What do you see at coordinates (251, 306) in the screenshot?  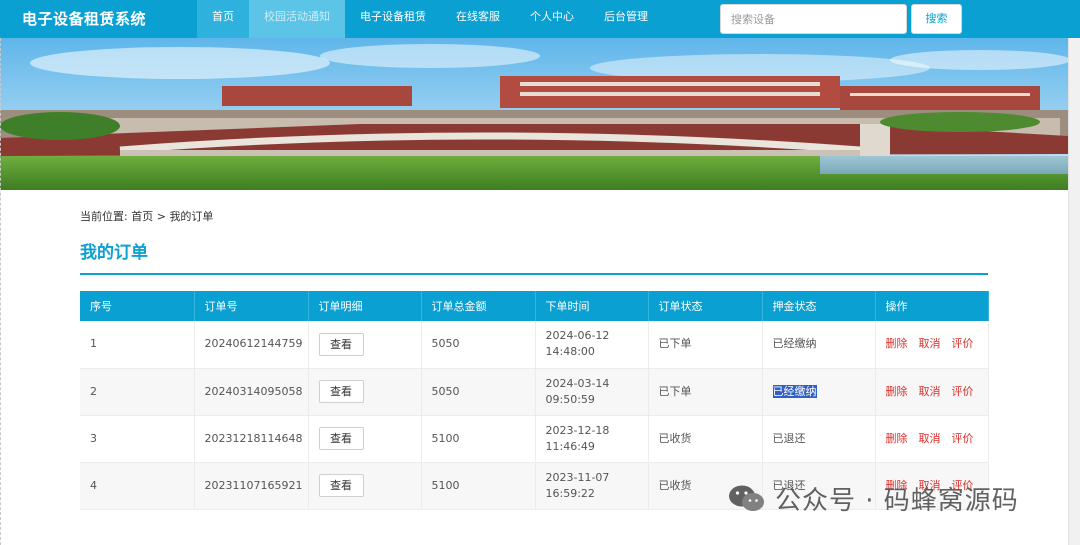 I see `column-header-order-id: 订单号` at bounding box center [251, 306].